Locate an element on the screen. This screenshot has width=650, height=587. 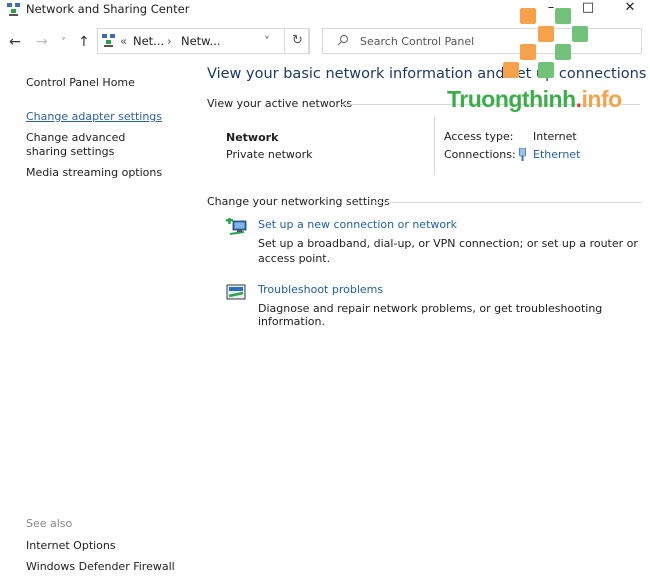
refresh-button: ↻ is located at coordinates (297, 41).